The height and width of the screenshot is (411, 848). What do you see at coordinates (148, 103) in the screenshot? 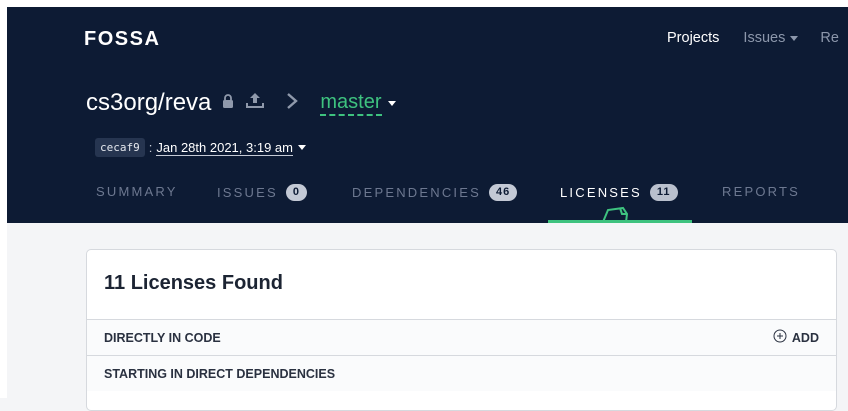
I see `repo-name: cs3org/reva` at bounding box center [148, 103].